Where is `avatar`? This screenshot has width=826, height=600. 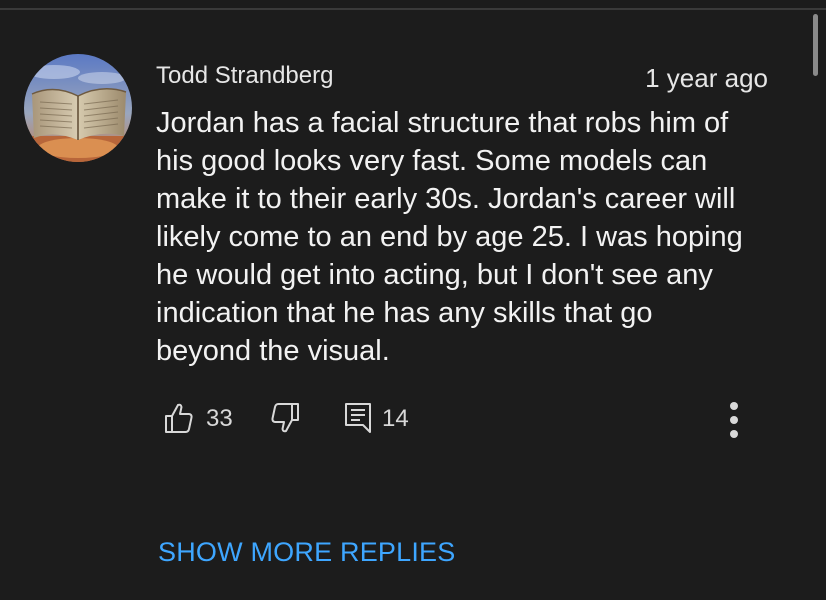 avatar is located at coordinates (78, 108).